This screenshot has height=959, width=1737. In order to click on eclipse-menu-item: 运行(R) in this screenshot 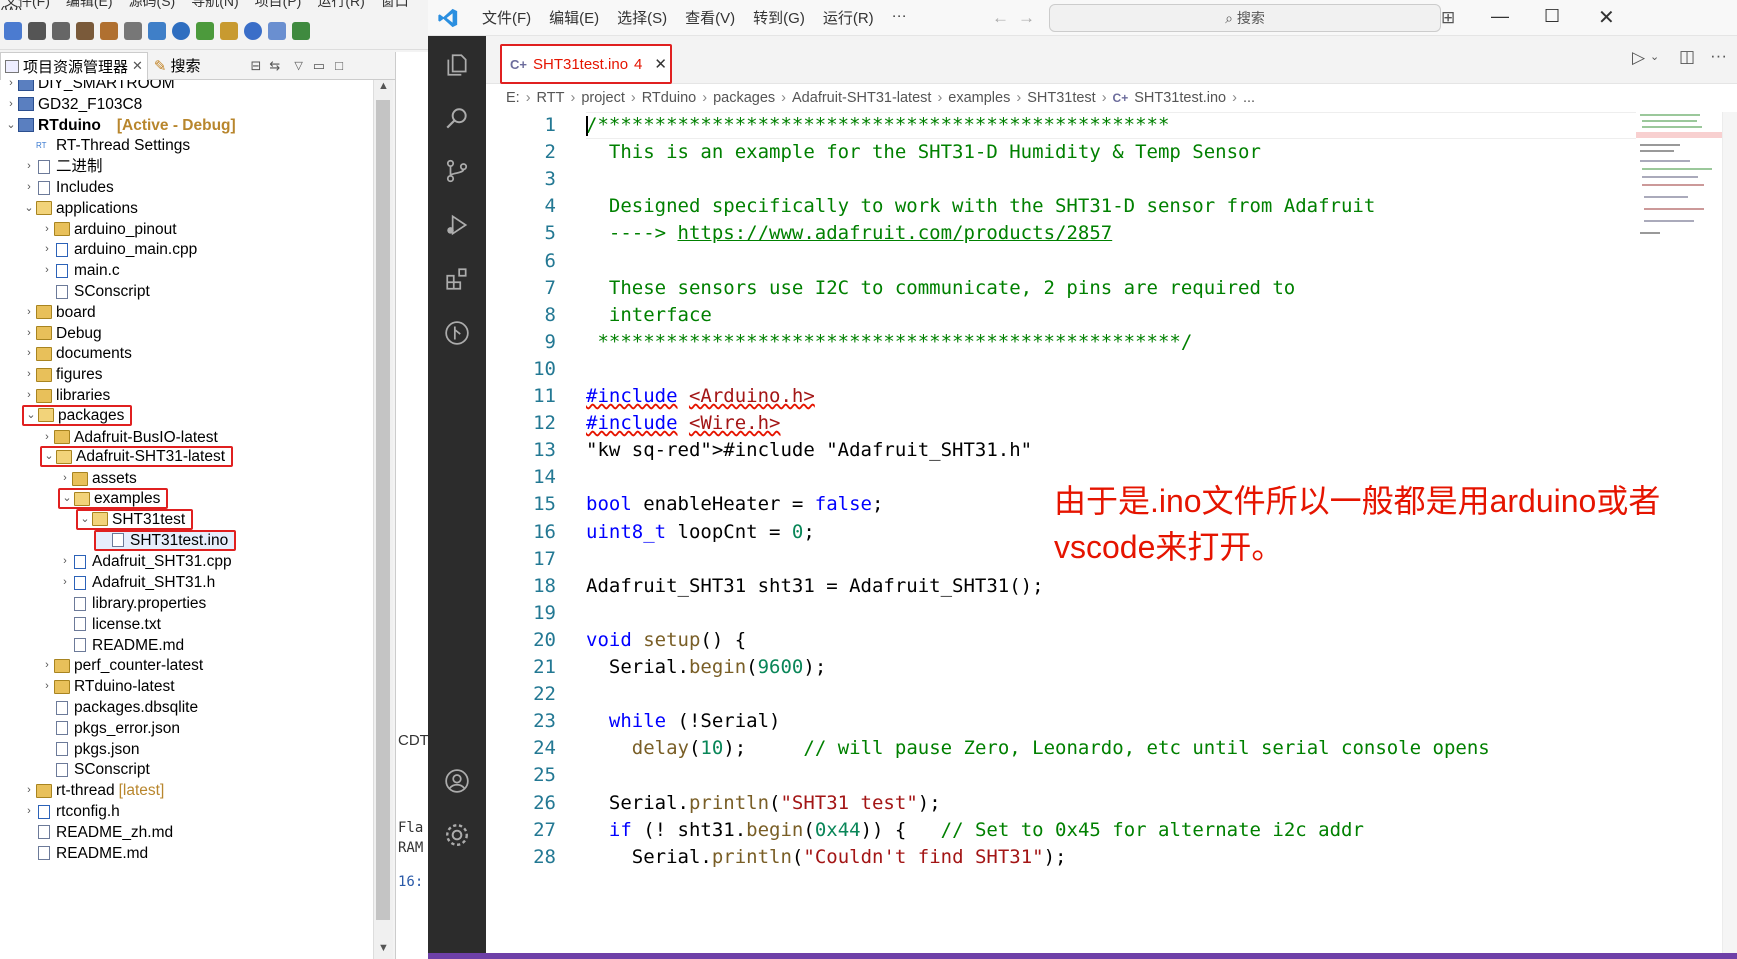, I will do `click(340, 4)`.